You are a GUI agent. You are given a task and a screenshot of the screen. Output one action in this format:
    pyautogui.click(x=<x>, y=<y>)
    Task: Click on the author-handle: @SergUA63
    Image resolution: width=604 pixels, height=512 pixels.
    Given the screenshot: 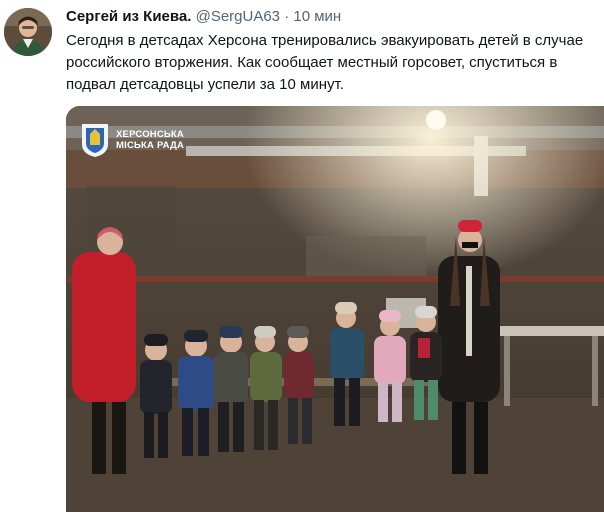 What is the action you would take?
    pyautogui.click(x=238, y=16)
    